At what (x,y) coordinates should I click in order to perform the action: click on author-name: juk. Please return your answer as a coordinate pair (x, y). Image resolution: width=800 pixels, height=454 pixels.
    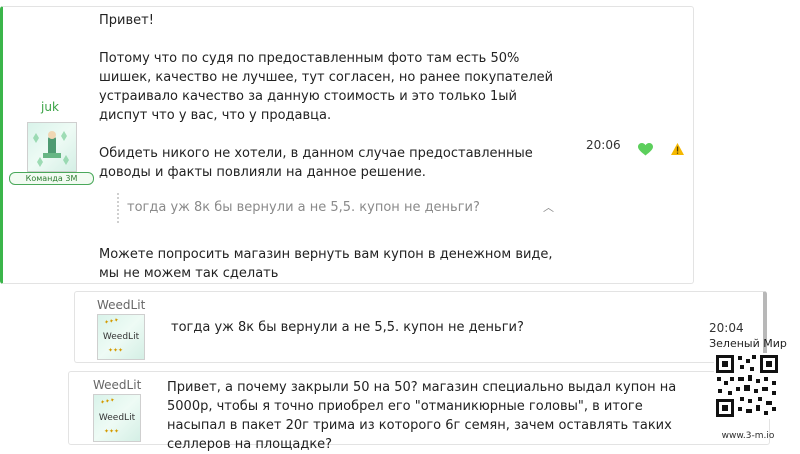
    Looking at the image, I should click on (50, 107).